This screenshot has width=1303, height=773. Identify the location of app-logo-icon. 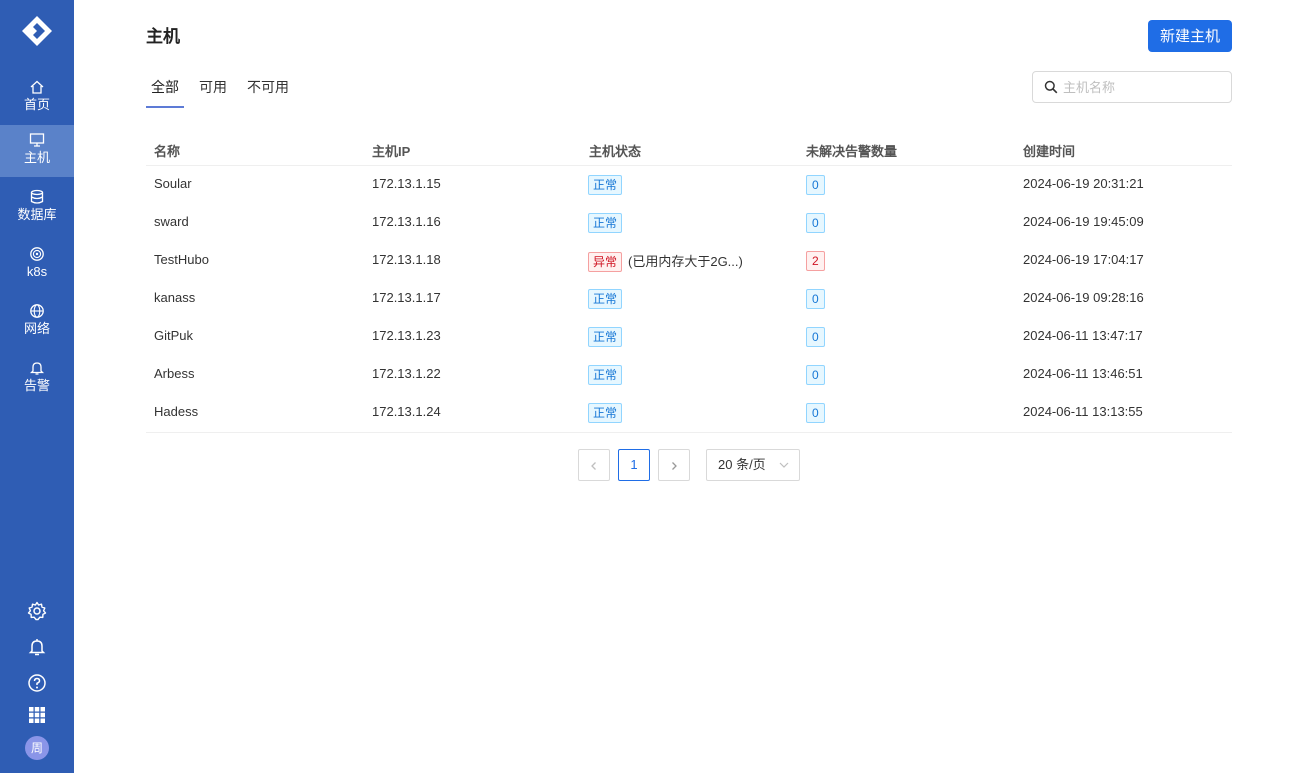
(37, 31).